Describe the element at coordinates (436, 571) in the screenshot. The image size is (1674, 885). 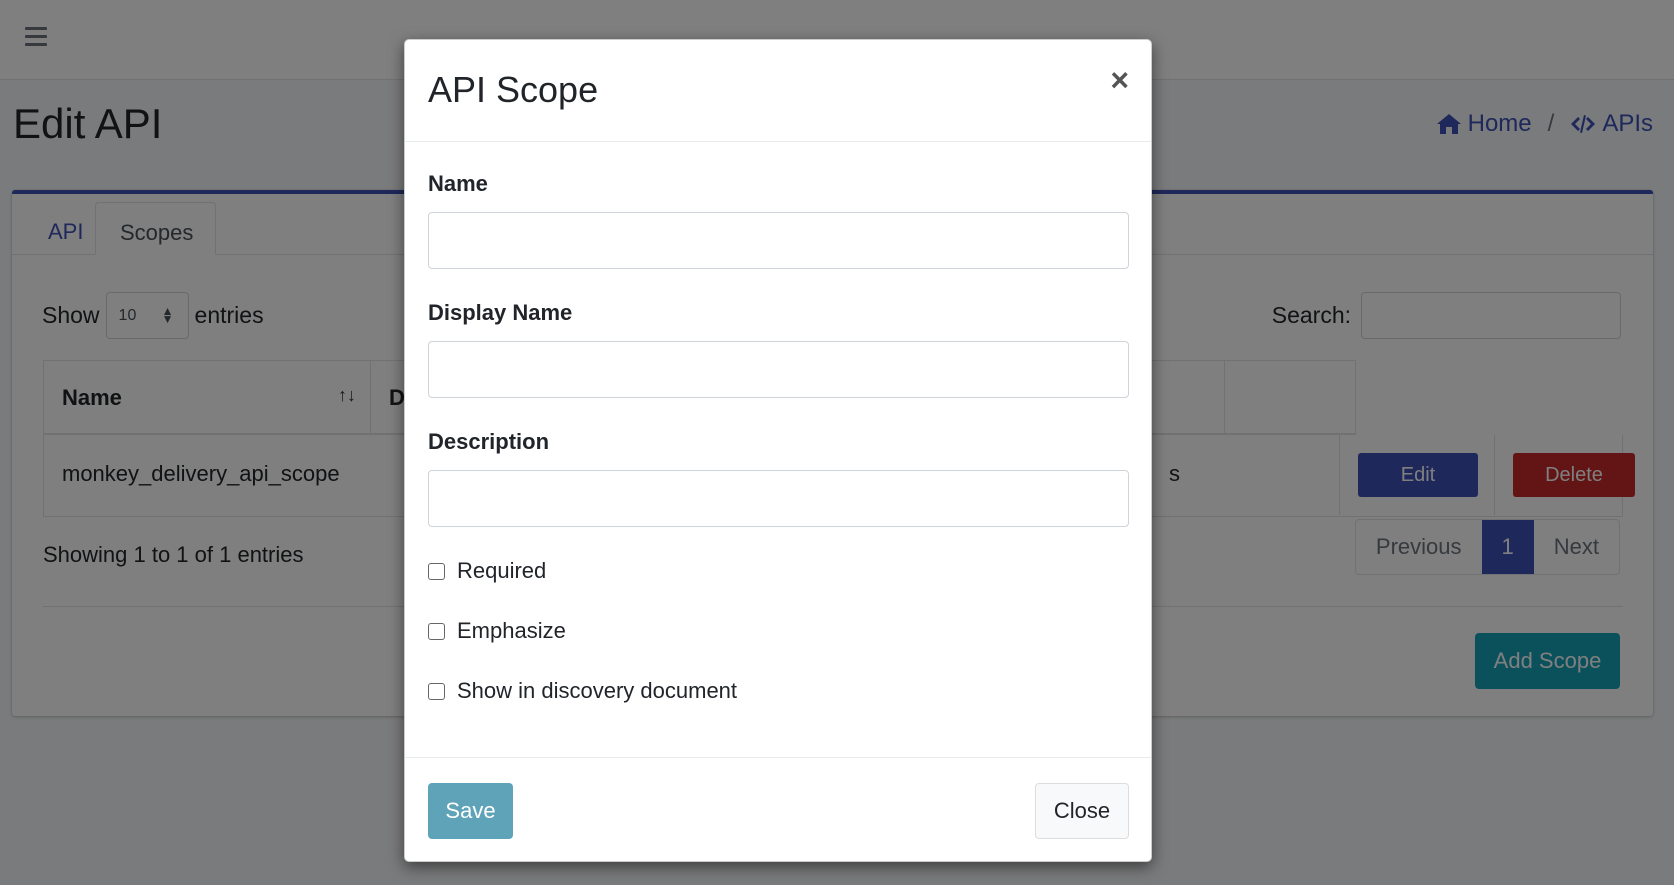
I see `required-checkbox` at that location.